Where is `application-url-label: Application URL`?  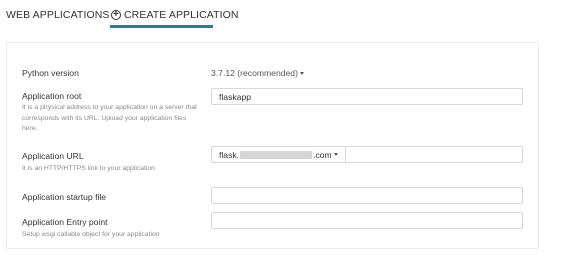 application-url-label: Application URL is located at coordinates (53, 156).